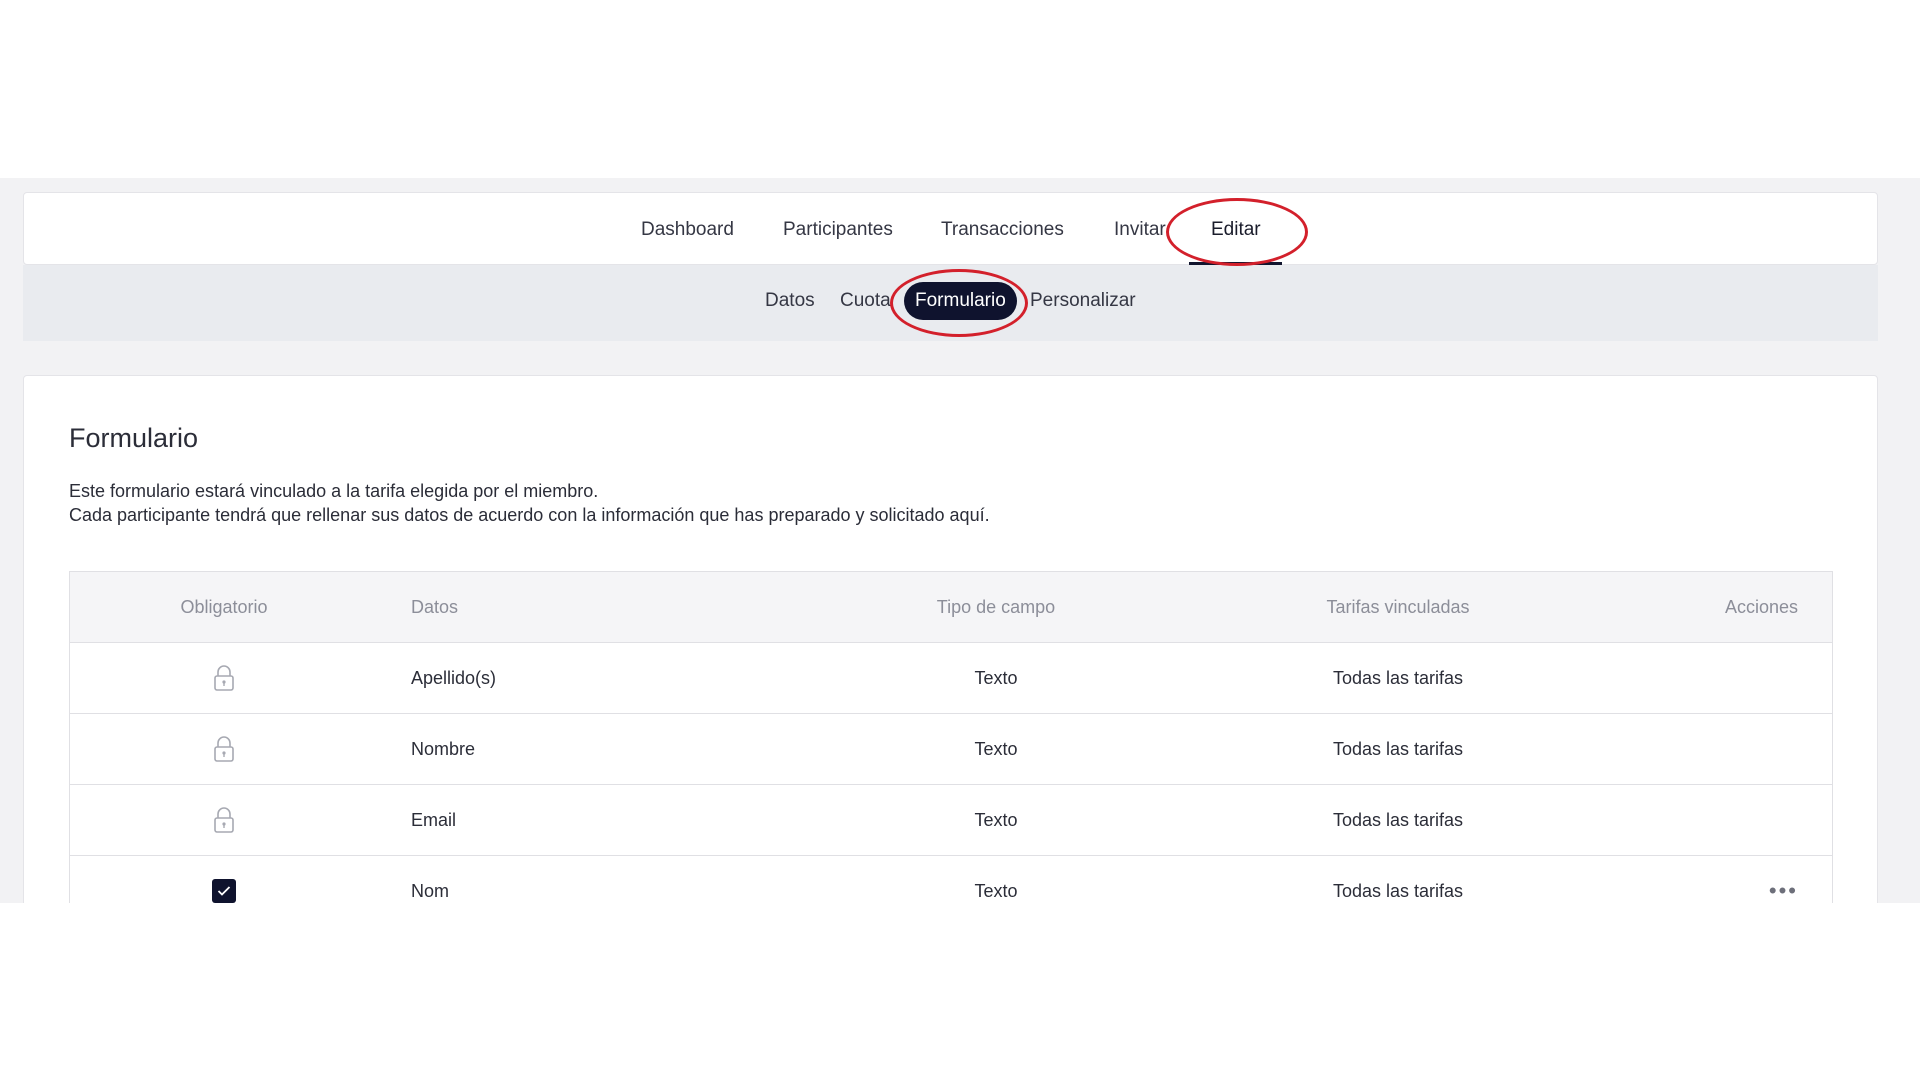  What do you see at coordinates (1783, 890) in the screenshot?
I see `more-horizontal-icon: •••` at bounding box center [1783, 890].